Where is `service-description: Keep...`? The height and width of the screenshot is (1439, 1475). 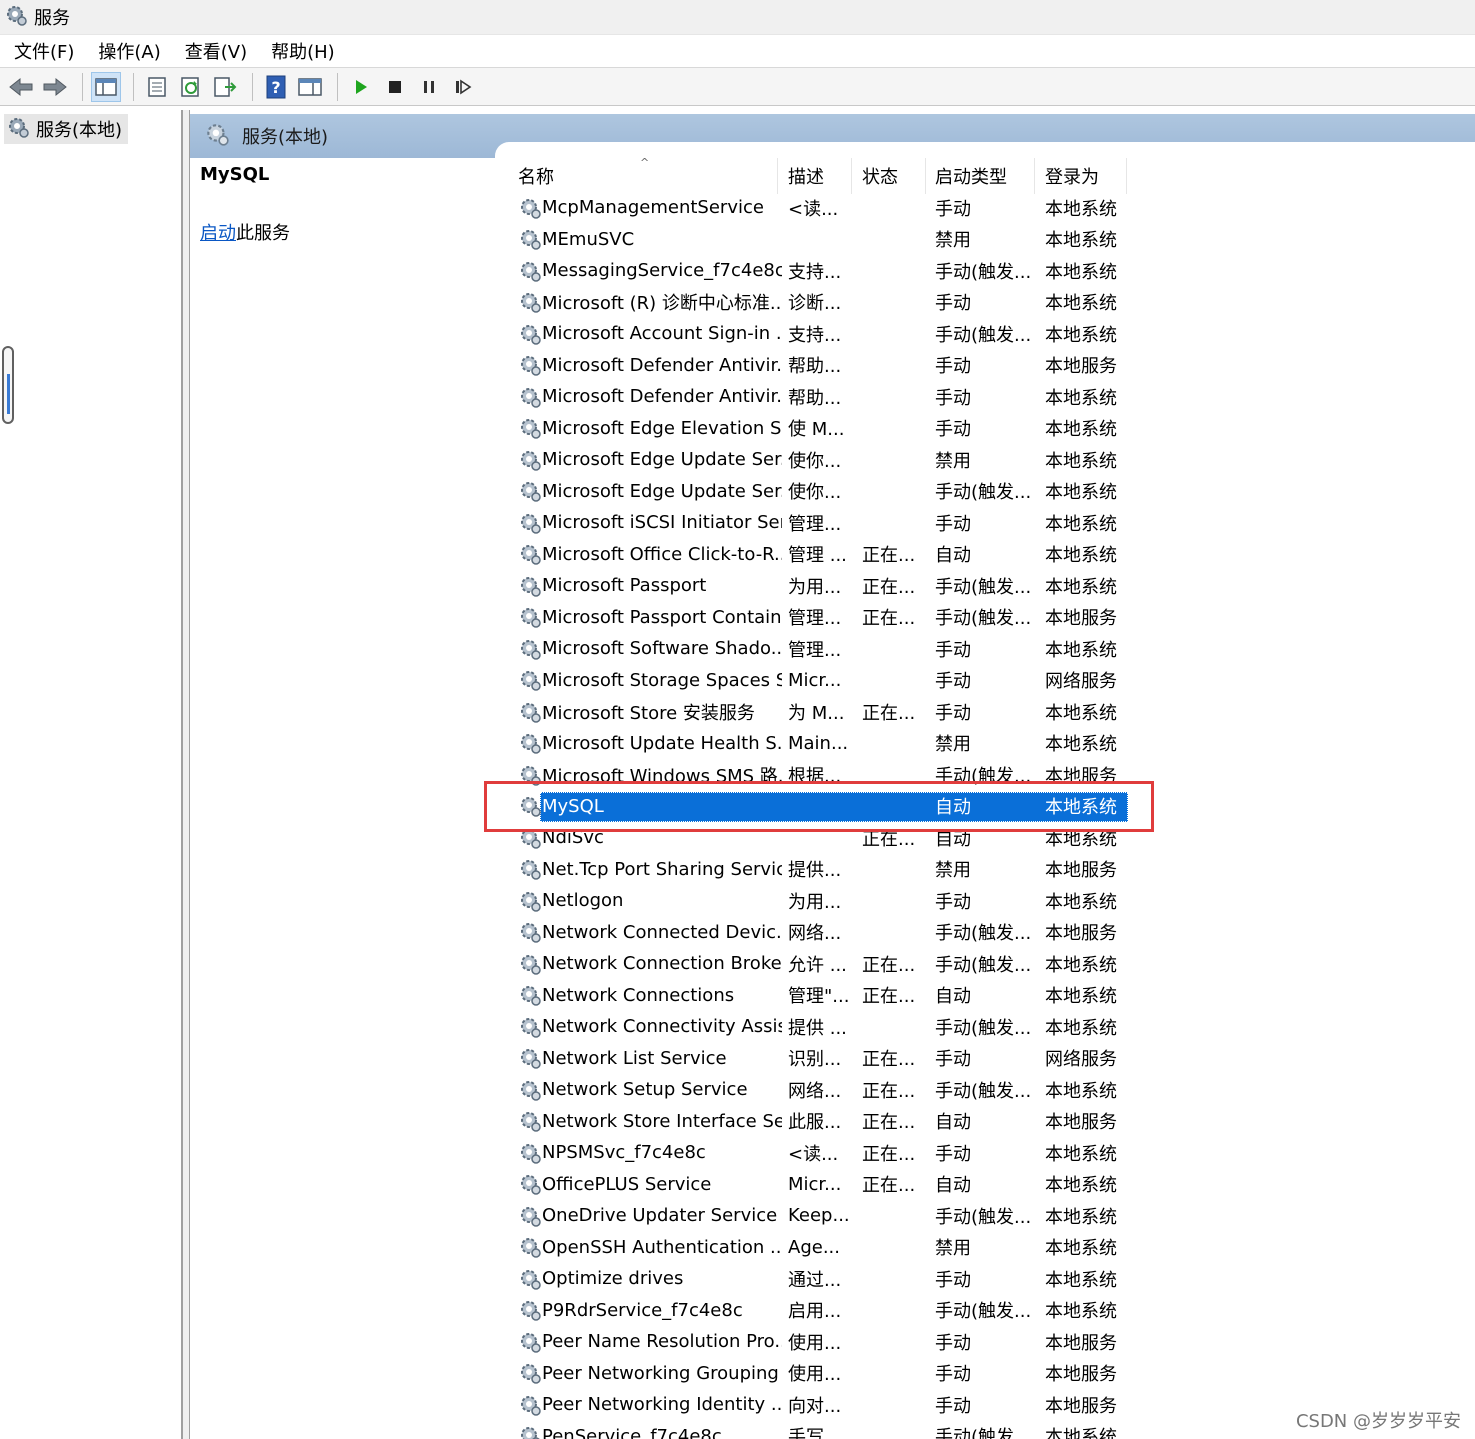 service-description: Keep... is located at coordinates (819, 1216).